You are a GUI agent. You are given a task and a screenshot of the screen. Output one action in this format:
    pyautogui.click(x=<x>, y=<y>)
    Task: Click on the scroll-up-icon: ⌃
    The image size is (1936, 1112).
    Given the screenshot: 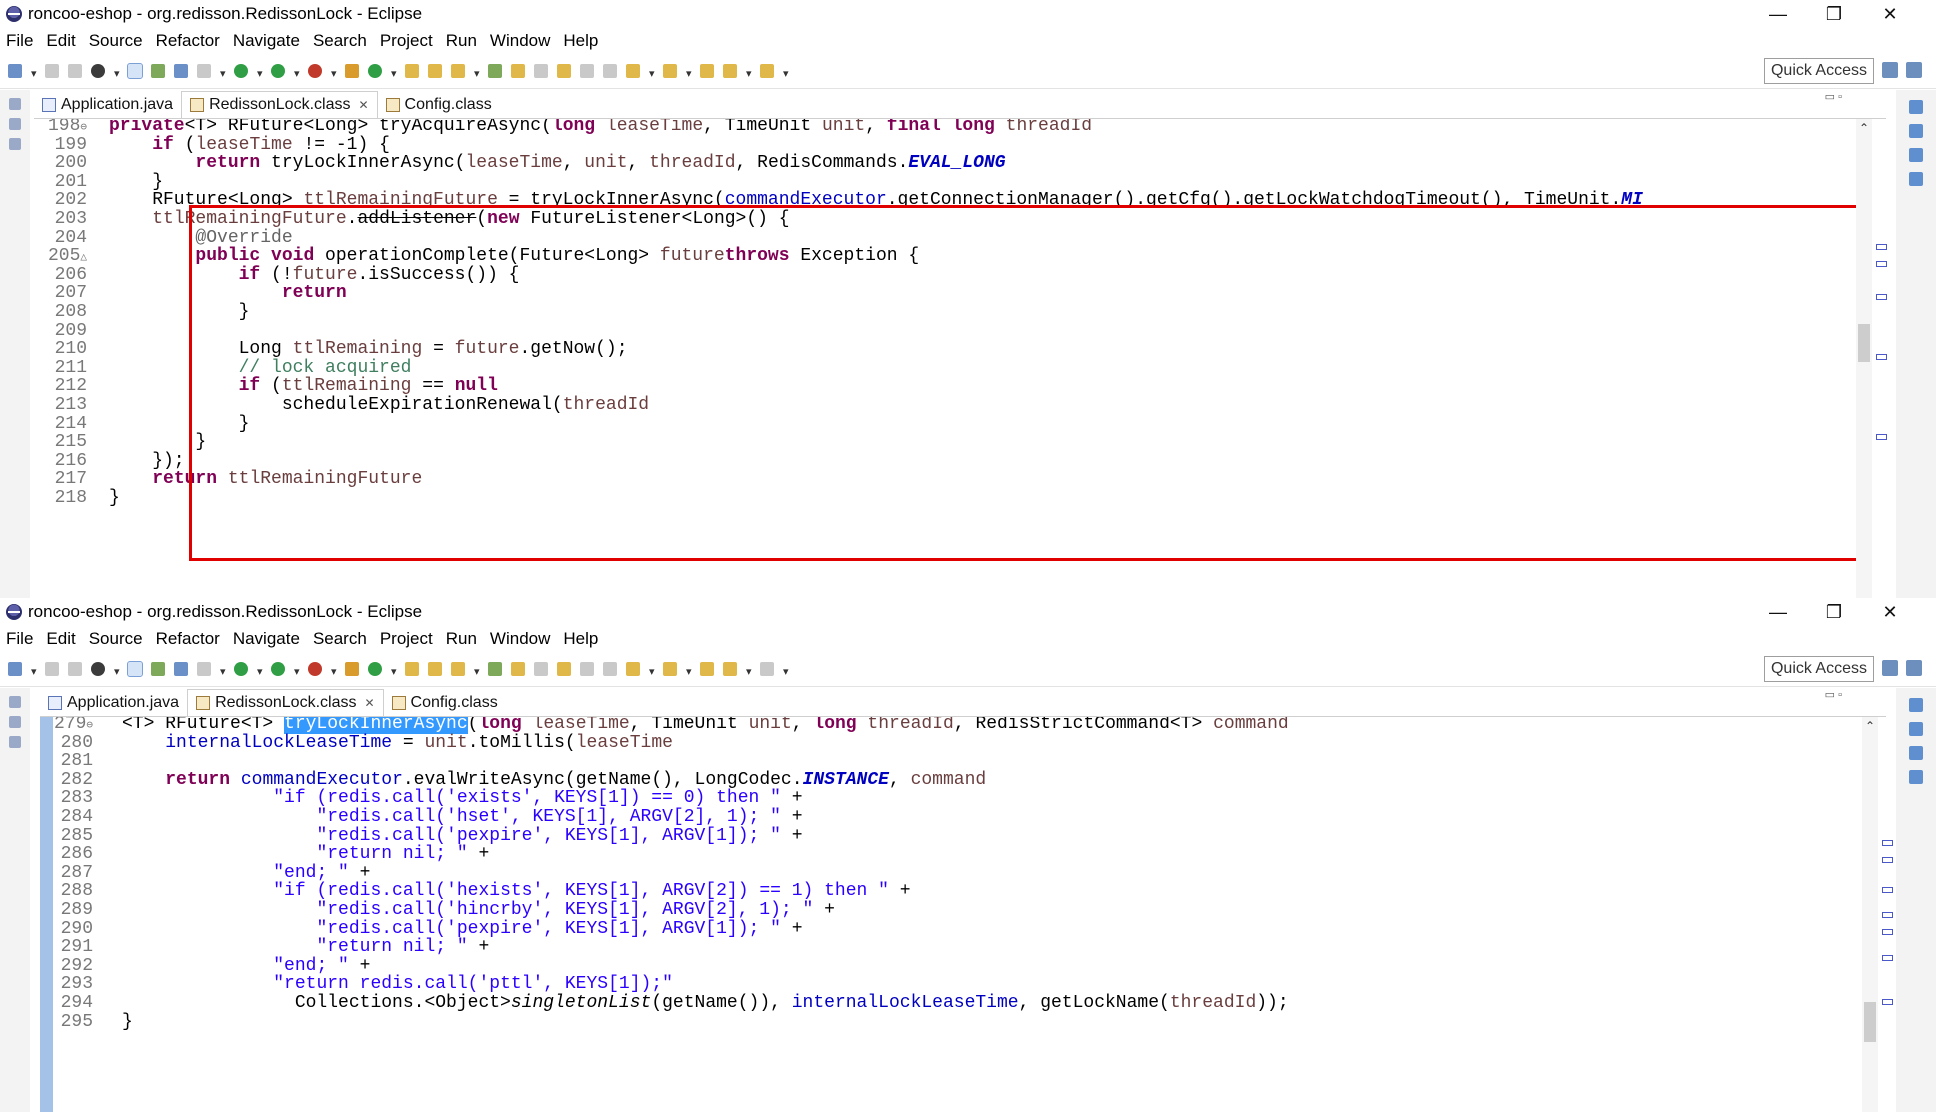 What is the action you would take?
    pyautogui.click(x=1870, y=726)
    